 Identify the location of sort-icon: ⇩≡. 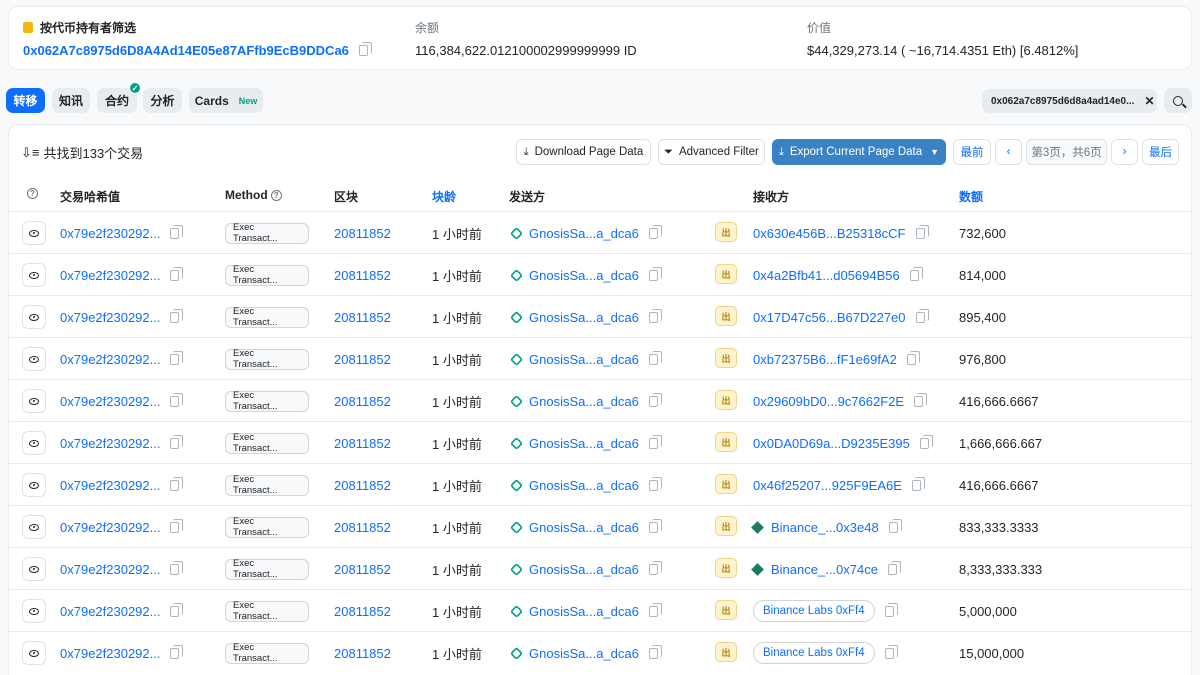
(30, 153).